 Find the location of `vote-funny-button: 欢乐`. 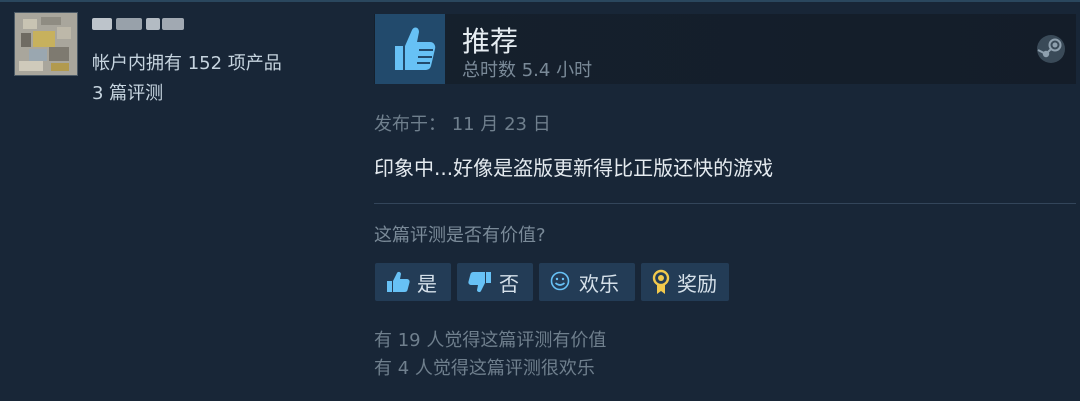

vote-funny-button: 欢乐 is located at coordinates (587, 282).